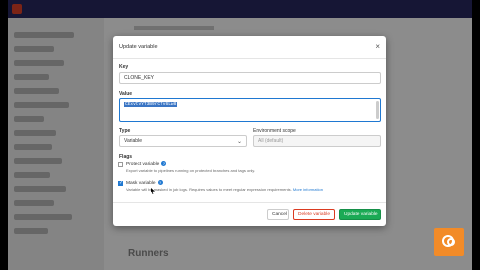 This screenshot has height=270, width=480. Describe the element at coordinates (139, 78) in the screenshot. I see `key-input-value: CLONE_KEY` at that location.